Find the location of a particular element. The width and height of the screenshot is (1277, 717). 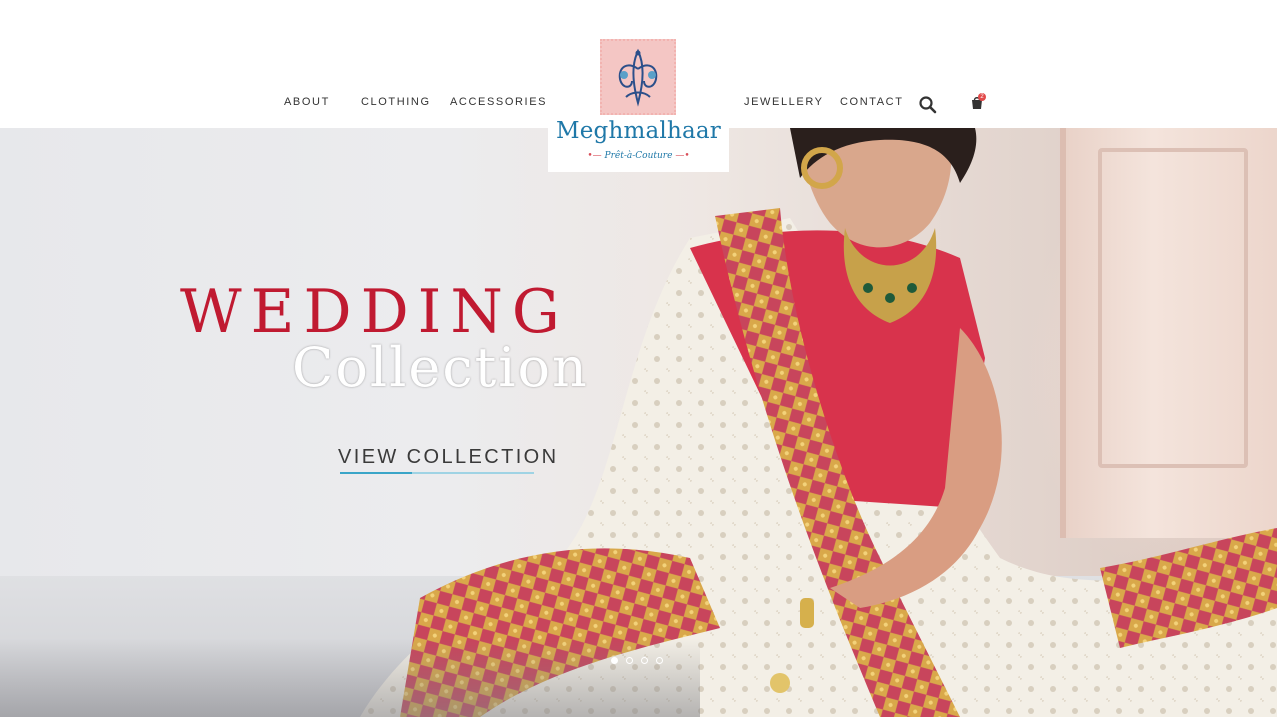

nav-jewellery: JEWELLERY is located at coordinates (784, 102).